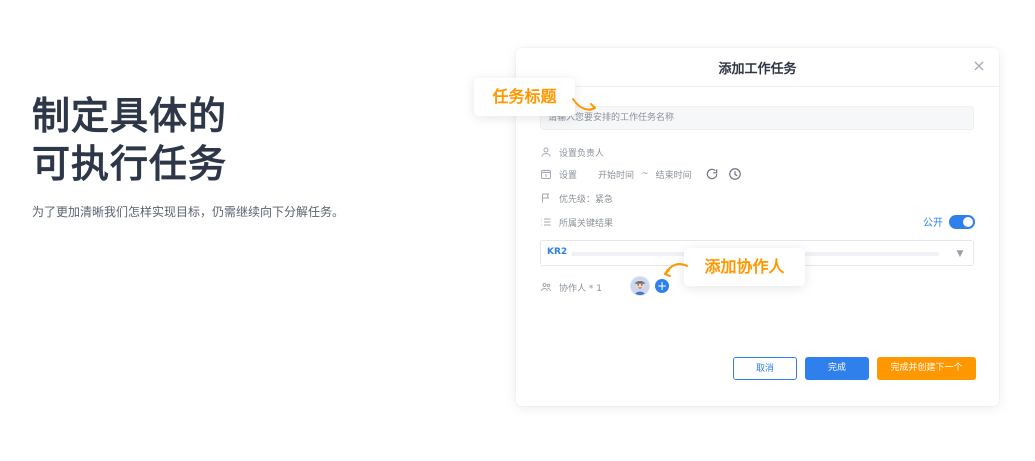 This screenshot has width=1035, height=461. I want to click on priority-label: 优先级：紧急, so click(586, 199).